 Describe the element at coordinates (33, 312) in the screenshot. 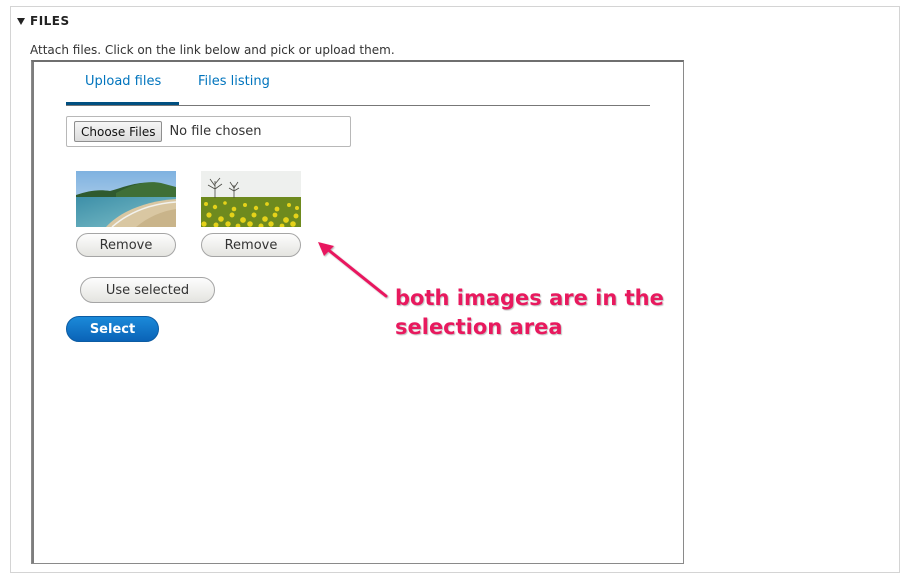

I see `frame-left-border` at that location.